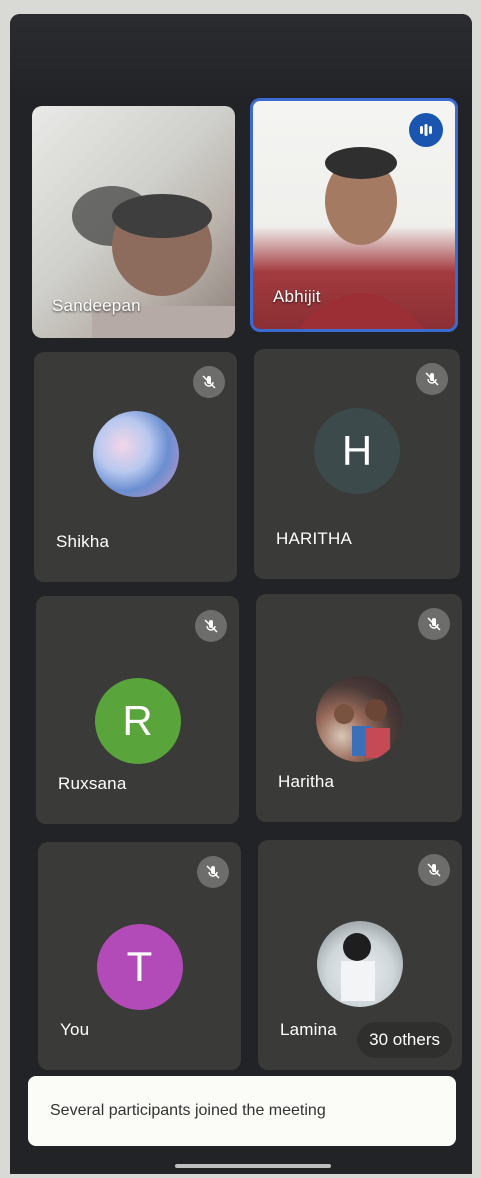 This screenshot has height=1178, width=481. I want to click on home-indicator, so click(253, 1166).